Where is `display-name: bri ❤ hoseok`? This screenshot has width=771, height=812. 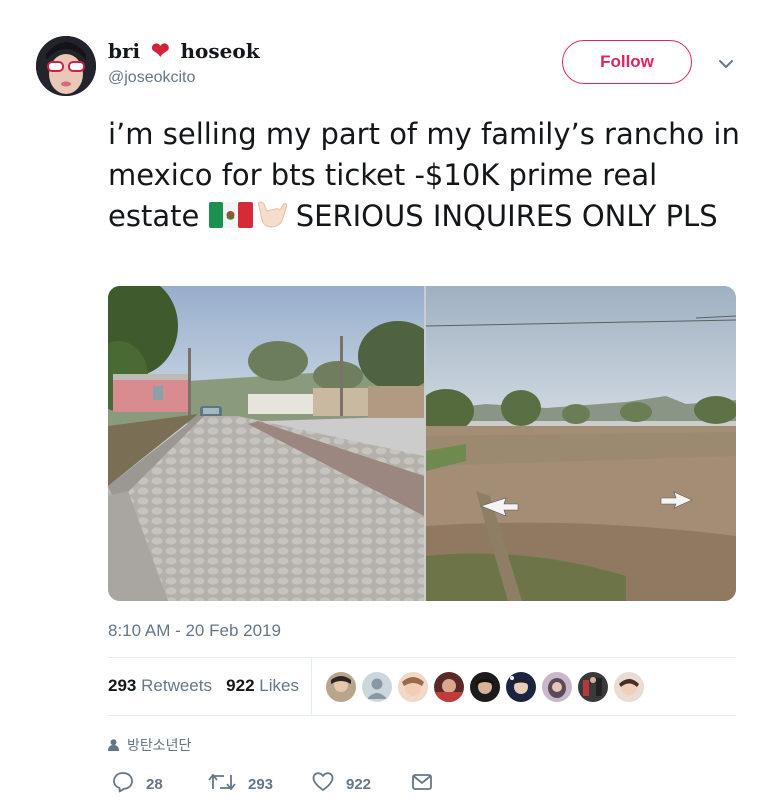 display-name: bri ❤ hoseok is located at coordinates (184, 51).